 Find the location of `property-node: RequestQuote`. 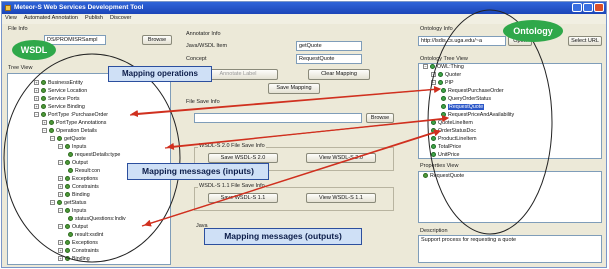

property-node: RequestQuote is located at coordinates (443, 176).